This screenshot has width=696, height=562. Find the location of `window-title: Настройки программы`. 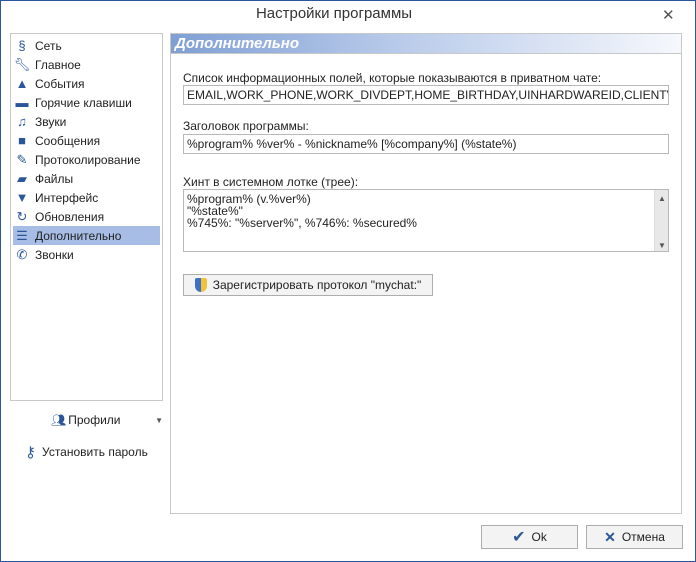

window-title: Настройки программы is located at coordinates (334, 13).